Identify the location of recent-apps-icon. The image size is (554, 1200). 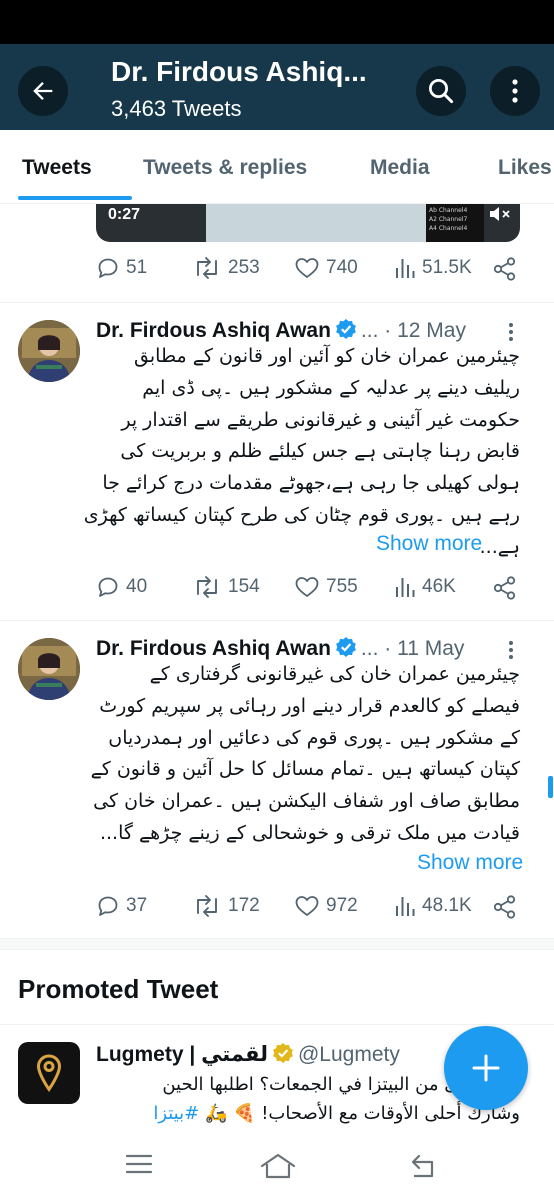
(139, 1164).